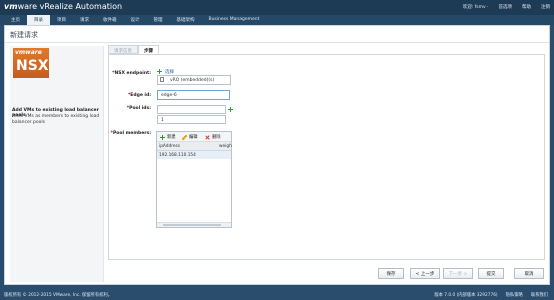 Image resolution: width=554 pixels, height=300 pixels. Describe the element at coordinates (24, 35) in the screenshot. I see `page-title: 新建请求` at that location.